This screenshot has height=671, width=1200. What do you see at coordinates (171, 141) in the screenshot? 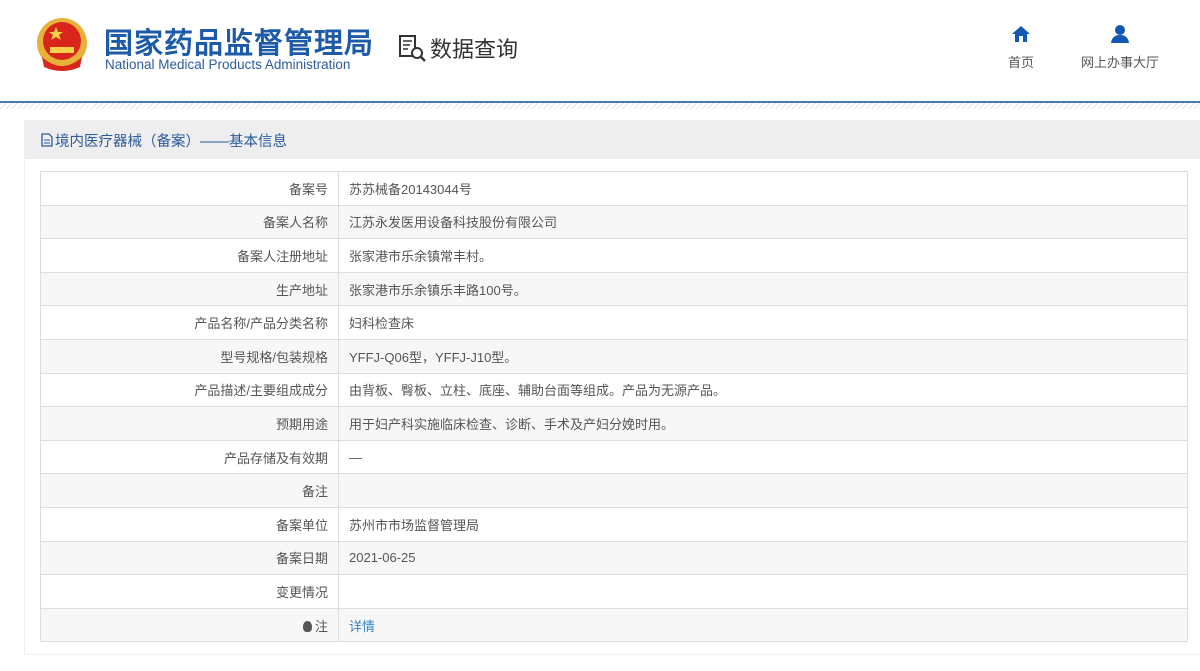
I see `panel-title: 境内医疗器械（备案）——基本信息` at bounding box center [171, 141].